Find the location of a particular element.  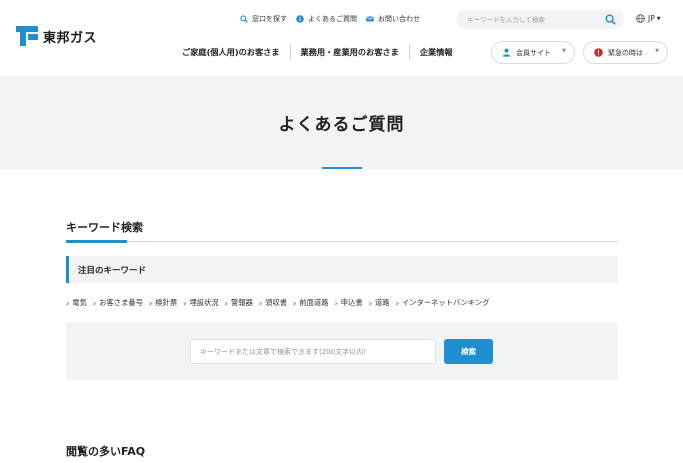

mail-icon is located at coordinates (370, 19).